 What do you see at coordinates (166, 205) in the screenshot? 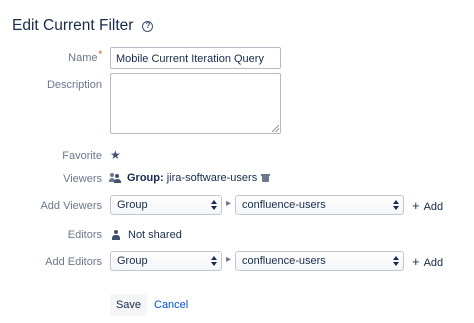
I see `viewer-type-select: Group` at bounding box center [166, 205].